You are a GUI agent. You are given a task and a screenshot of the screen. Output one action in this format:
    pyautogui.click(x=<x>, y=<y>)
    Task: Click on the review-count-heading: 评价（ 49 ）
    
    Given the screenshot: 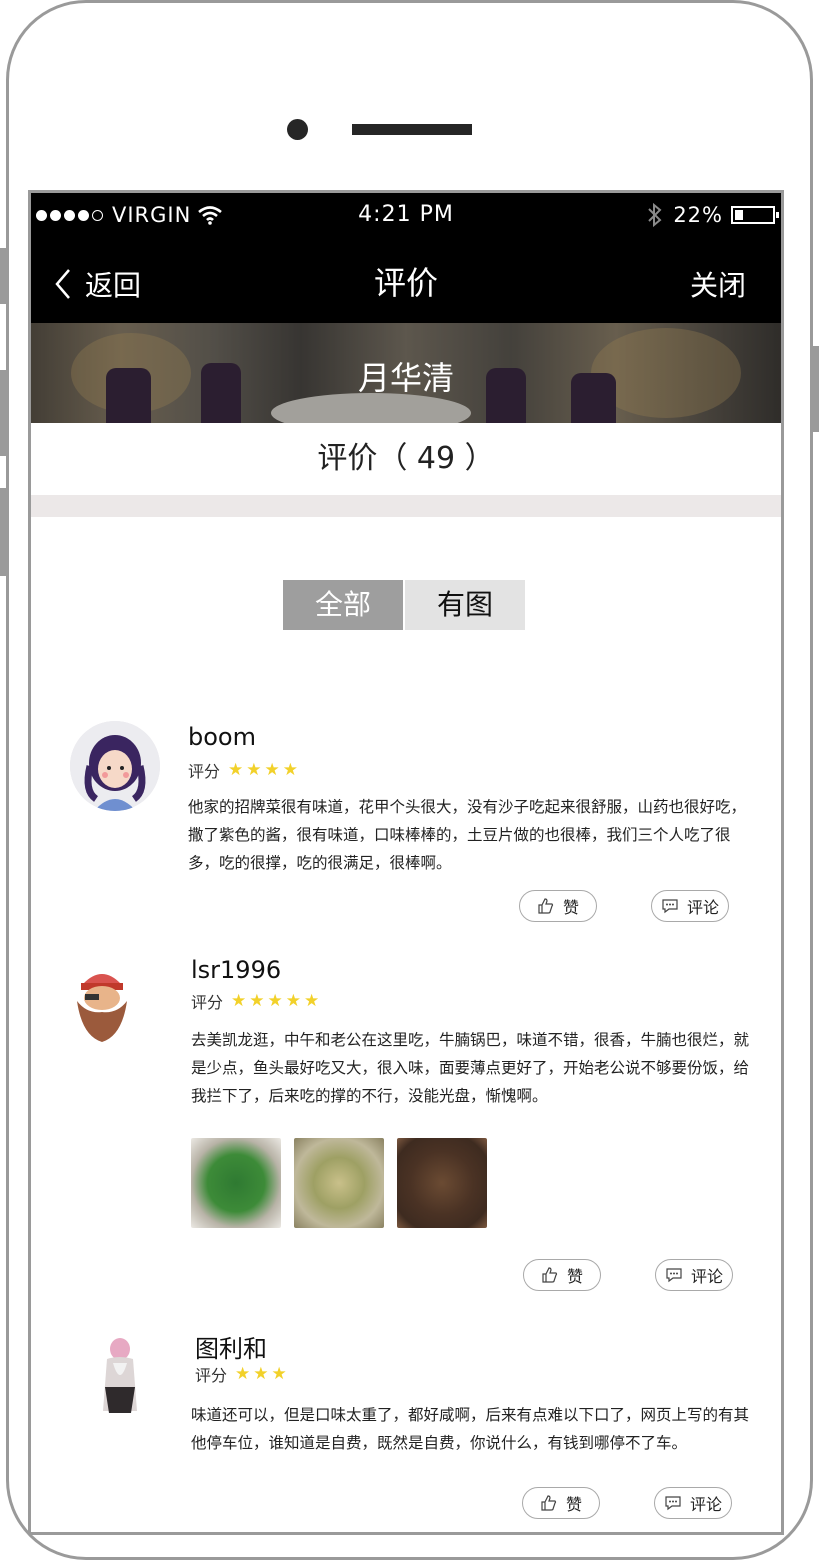 What is the action you would take?
    pyautogui.click(x=406, y=459)
    